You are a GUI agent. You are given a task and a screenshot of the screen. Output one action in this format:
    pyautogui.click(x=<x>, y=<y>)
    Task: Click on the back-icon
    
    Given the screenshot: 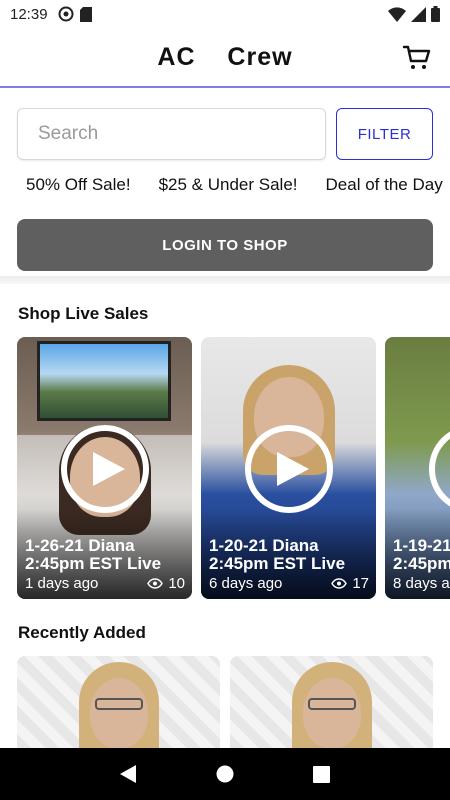 What is the action you would take?
    pyautogui.click(x=128, y=774)
    